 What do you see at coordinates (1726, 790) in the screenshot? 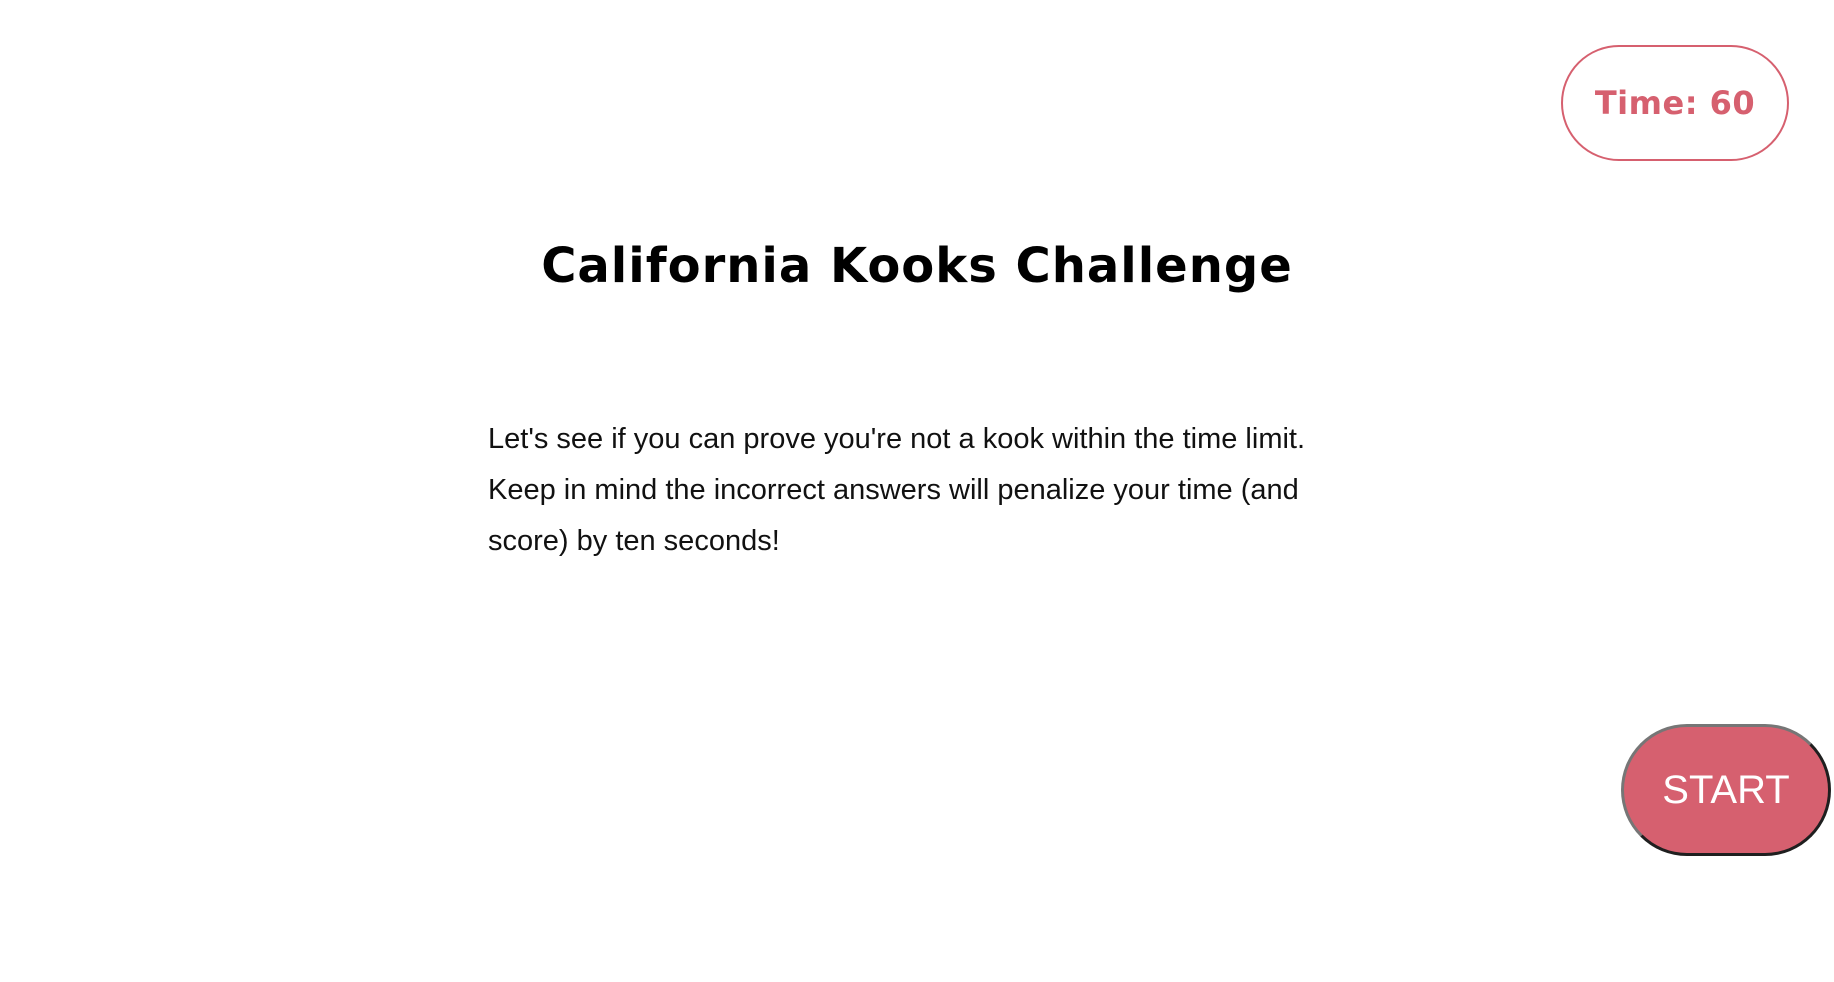
I see `start-button: START` at bounding box center [1726, 790].